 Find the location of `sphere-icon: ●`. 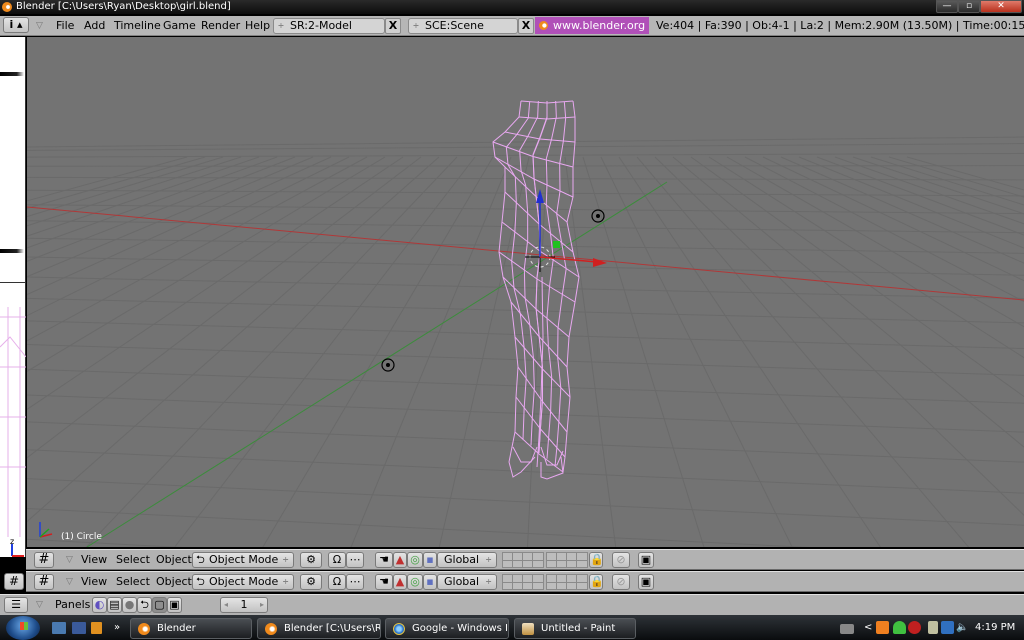

sphere-icon: ● is located at coordinates (129, 604).